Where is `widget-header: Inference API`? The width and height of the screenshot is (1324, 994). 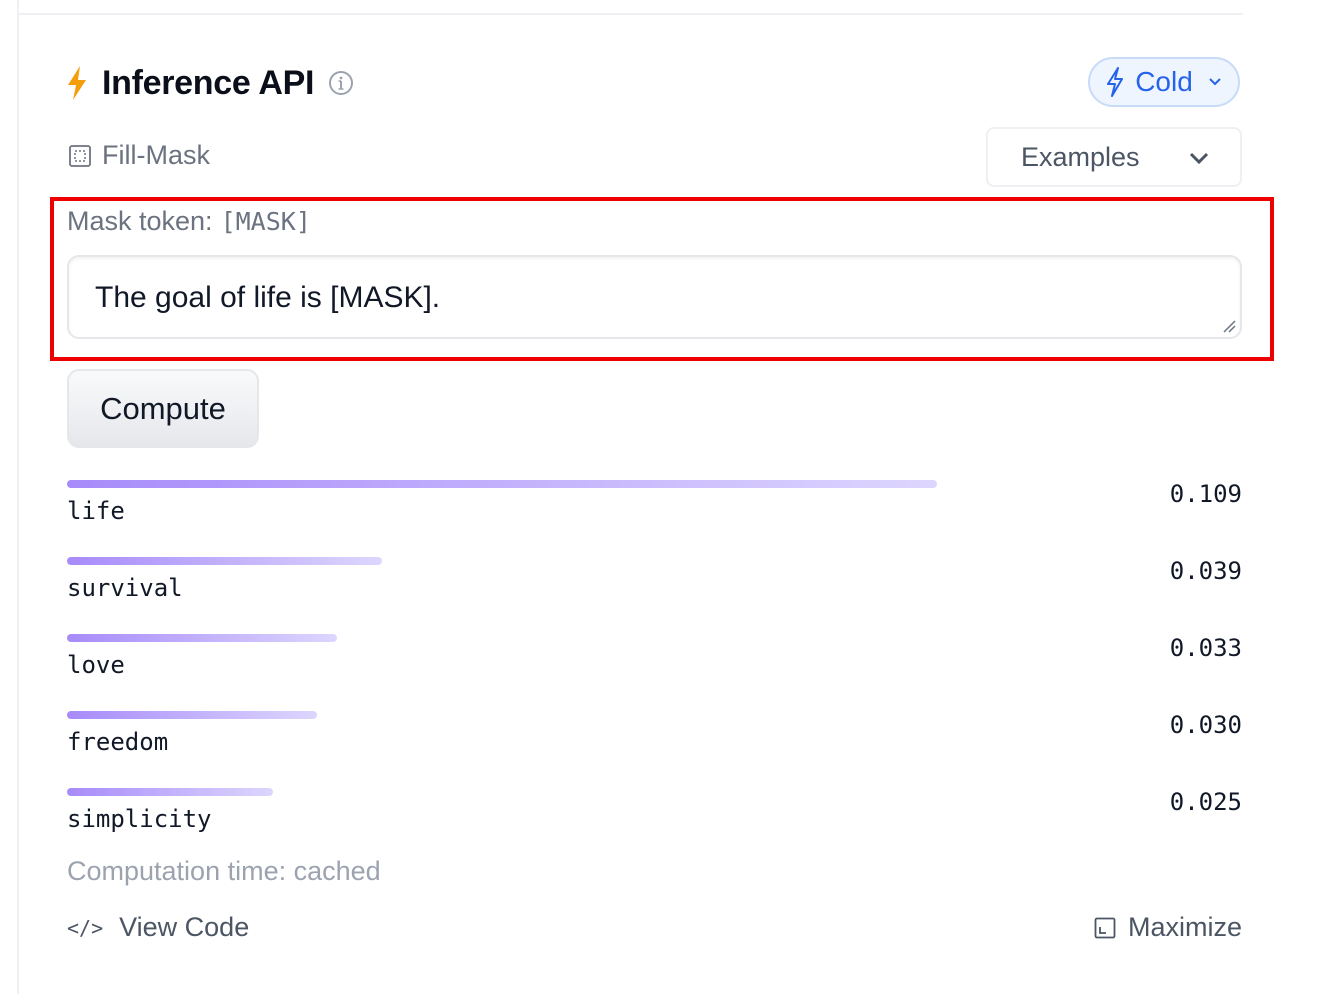 widget-header: Inference API is located at coordinates (210, 83).